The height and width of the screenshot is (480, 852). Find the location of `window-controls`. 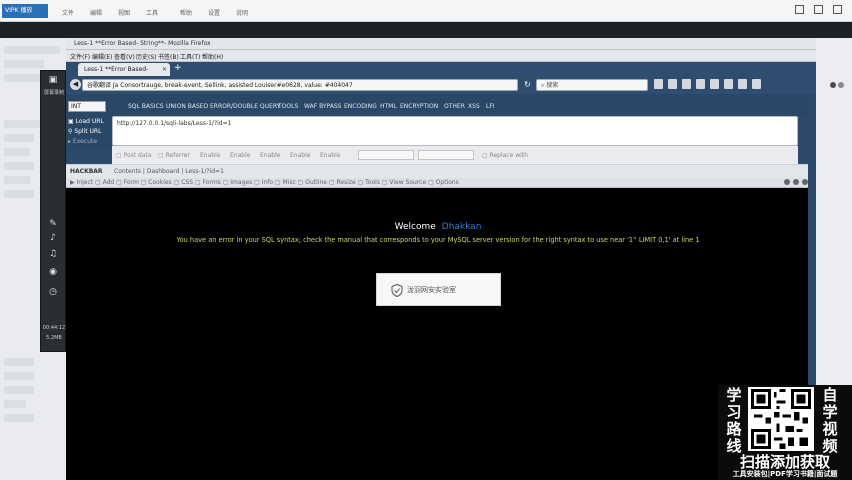

window-controls is located at coordinates (818, 9).